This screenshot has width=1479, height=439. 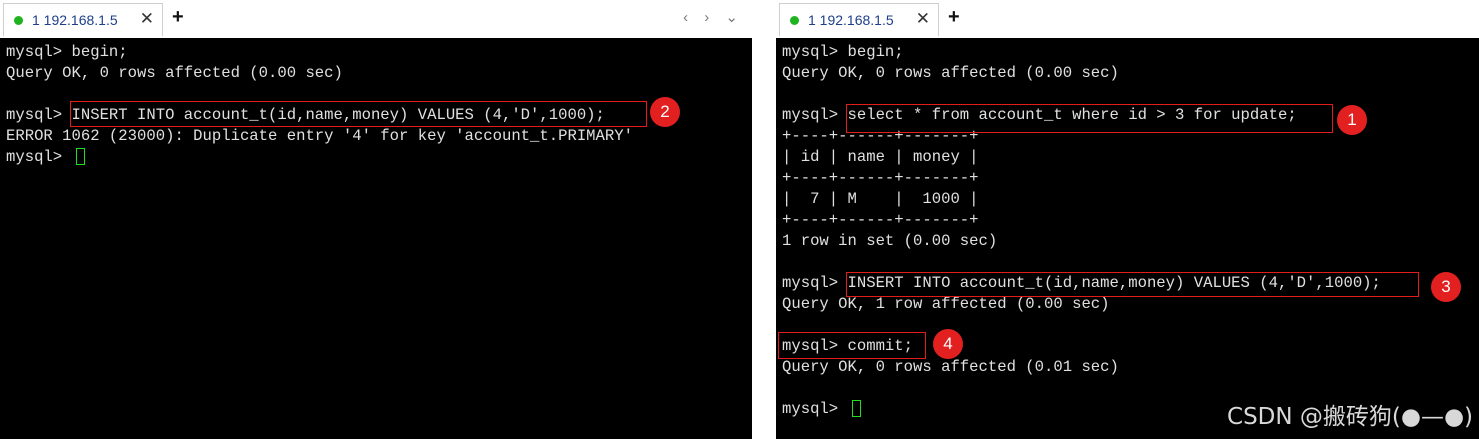 What do you see at coordinates (1352, 120) in the screenshot?
I see `step-badge: 1` at bounding box center [1352, 120].